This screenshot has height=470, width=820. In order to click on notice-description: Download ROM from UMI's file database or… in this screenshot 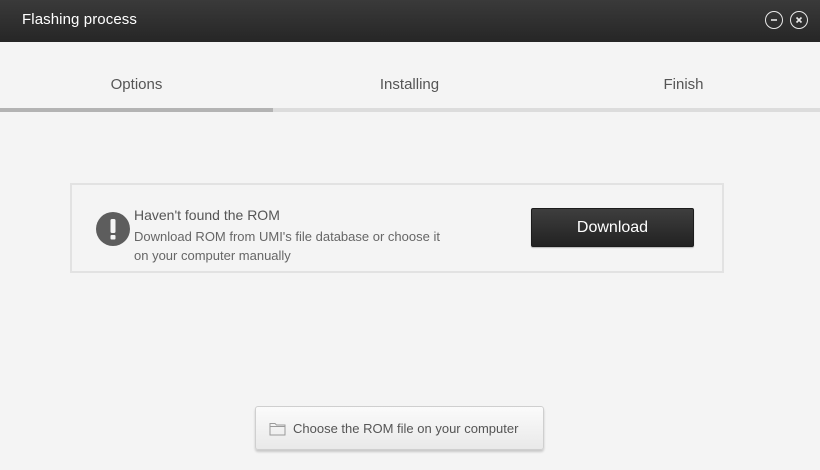, I will do `click(304, 246)`.